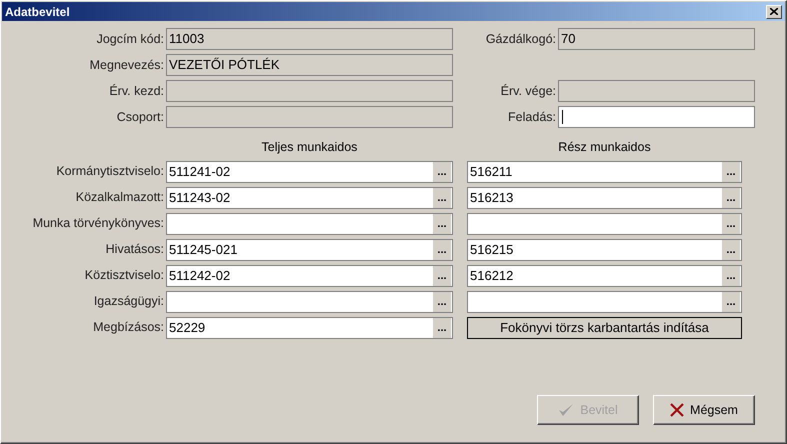  What do you see at coordinates (704, 410) in the screenshot?
I see `cancel-button: Mégsem` at bounding box center [704, 410].